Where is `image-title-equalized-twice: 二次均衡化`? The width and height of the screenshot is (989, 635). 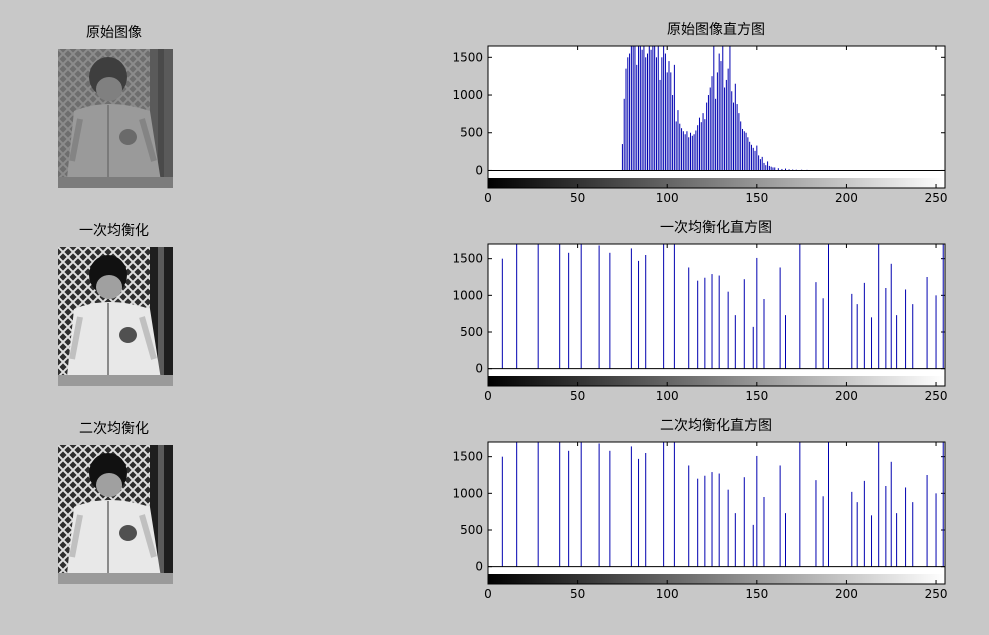 image-title-equalized-twice: 二次均衡化 is located at coordinates (114, 429).